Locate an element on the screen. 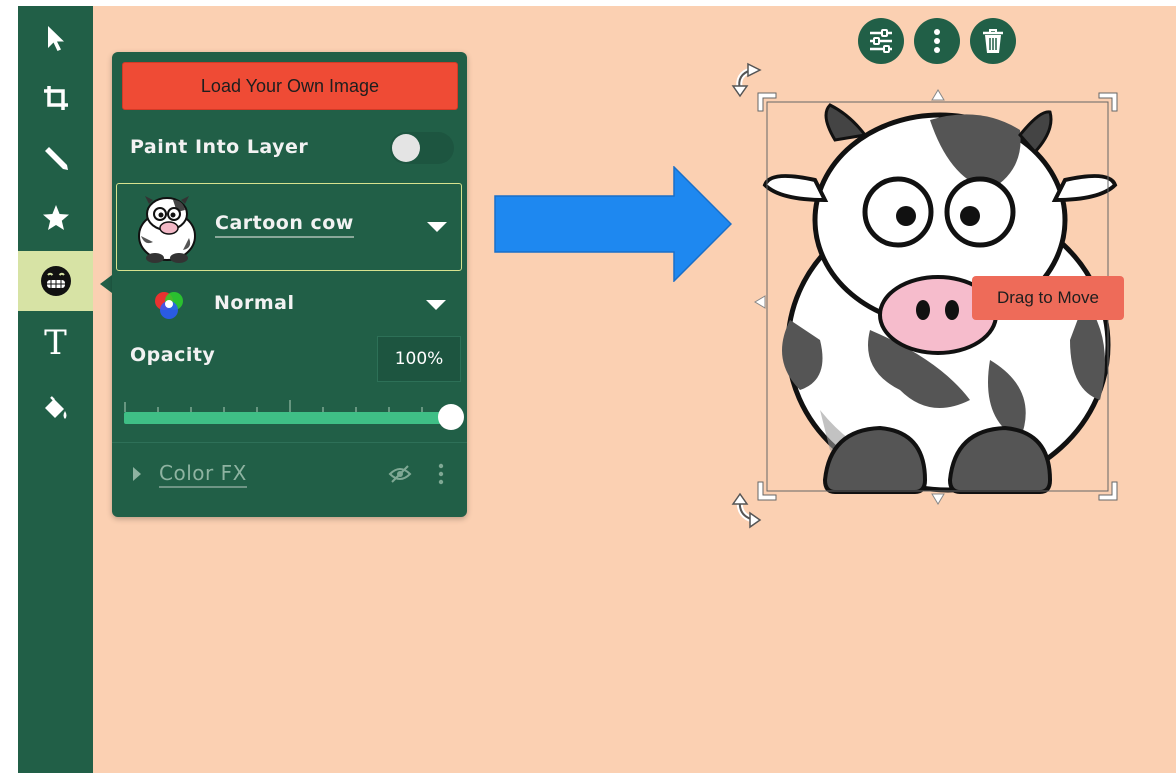  paint-into-layer-toggle is located at coordinates (422, 148).